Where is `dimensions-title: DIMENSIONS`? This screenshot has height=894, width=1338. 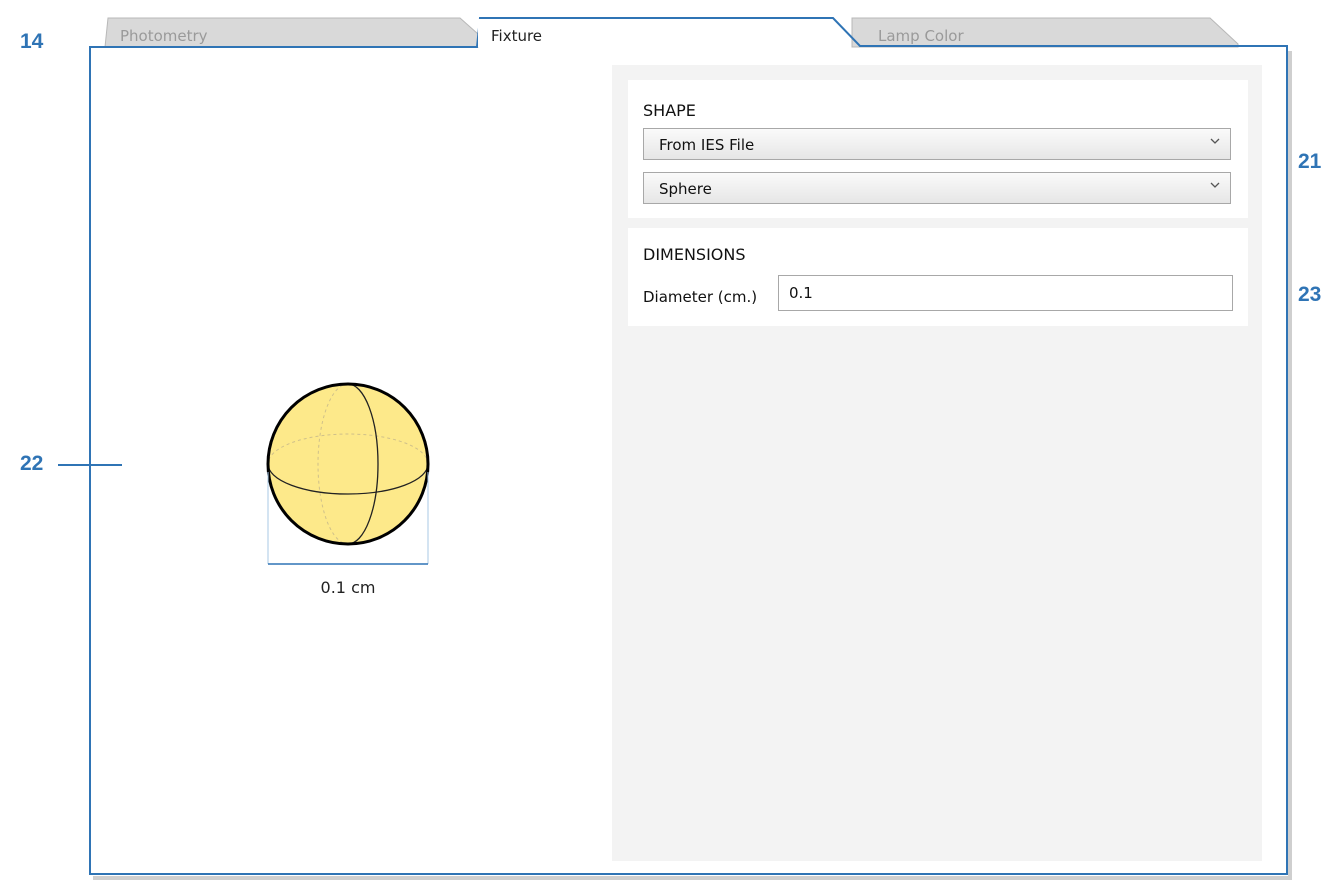 dimensions-title: DIMENSIONS is located at coordinates (694, 254).